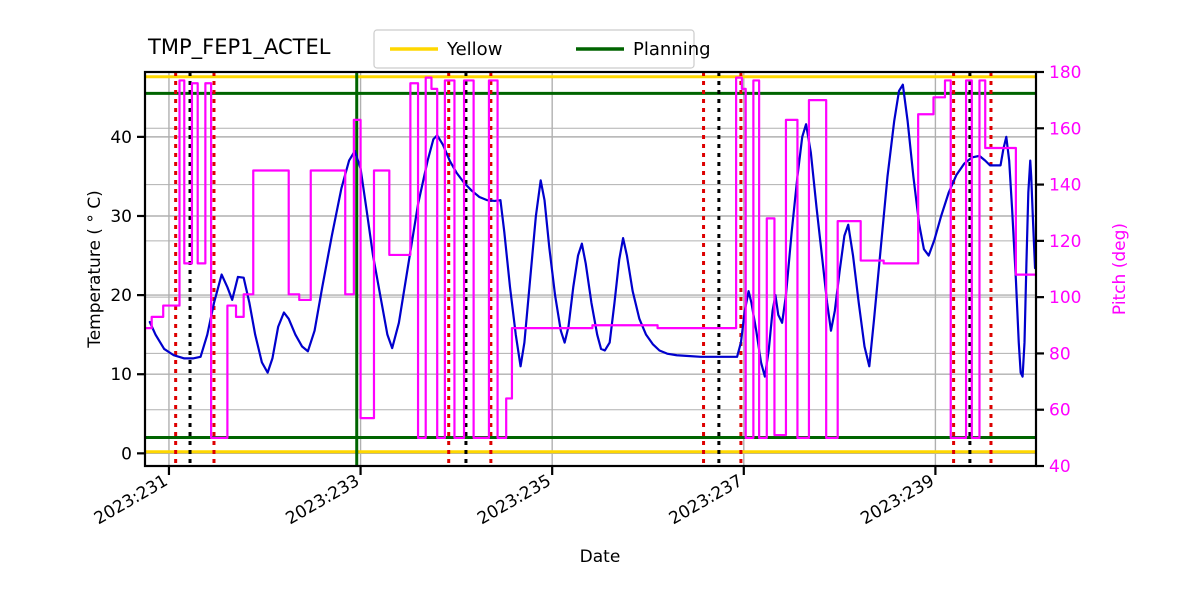 The width and height of the screenshot is (1200, 600). I want to click on y2-tick-label: 80, so click(1060, 354).